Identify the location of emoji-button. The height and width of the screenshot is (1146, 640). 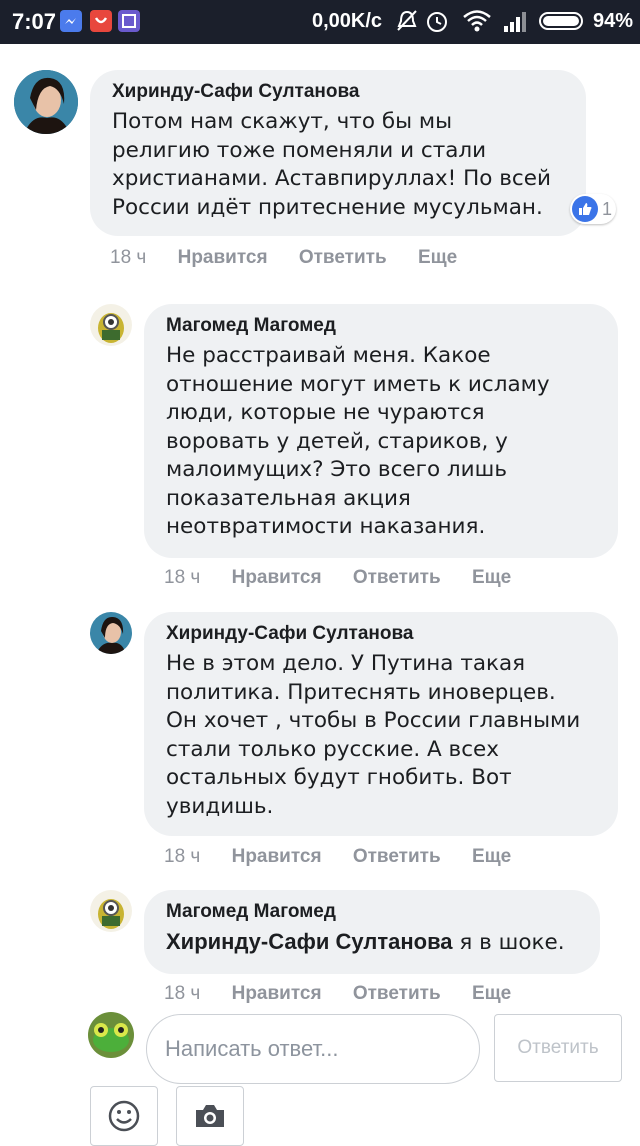
(124, 1116).